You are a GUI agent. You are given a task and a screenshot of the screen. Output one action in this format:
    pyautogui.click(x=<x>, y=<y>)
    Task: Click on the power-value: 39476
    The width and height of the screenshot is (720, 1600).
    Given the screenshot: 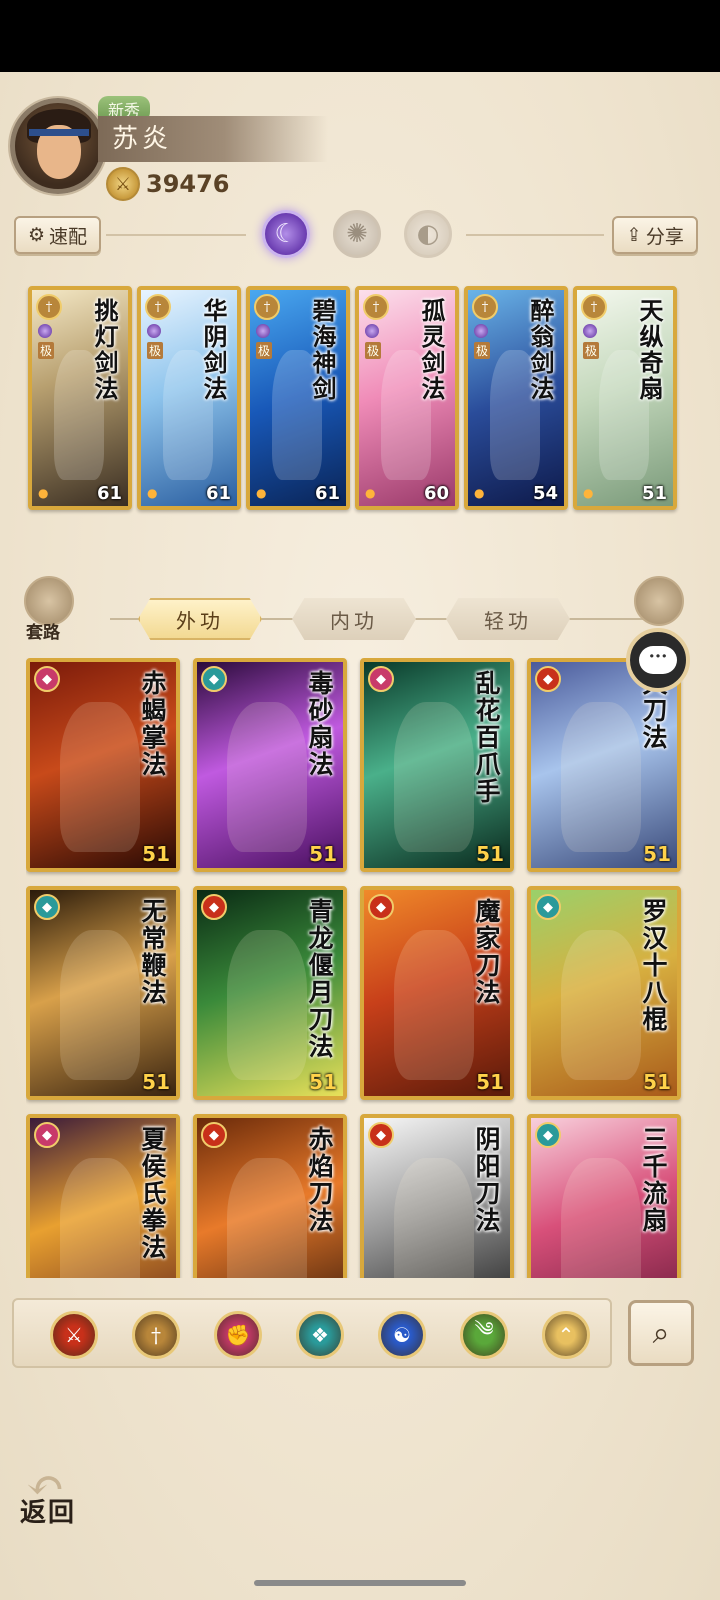 What is the action you would take?
    pyautogui.click(x=188, y=184)
    